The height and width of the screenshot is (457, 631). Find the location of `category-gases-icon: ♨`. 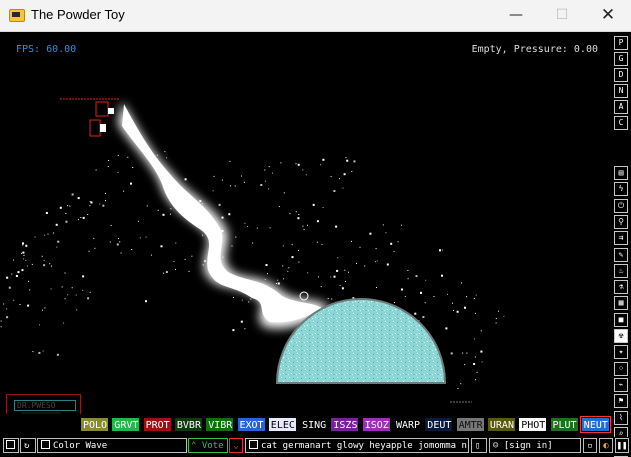

category-gases-icon: ♨ is located at coordinates (621, 270).